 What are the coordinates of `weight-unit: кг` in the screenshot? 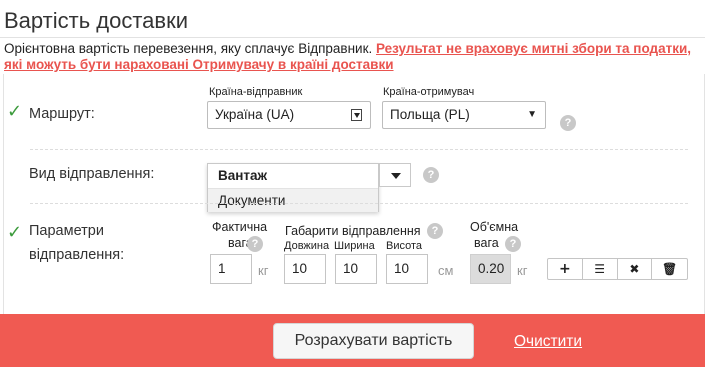 It's located at (263, 270).